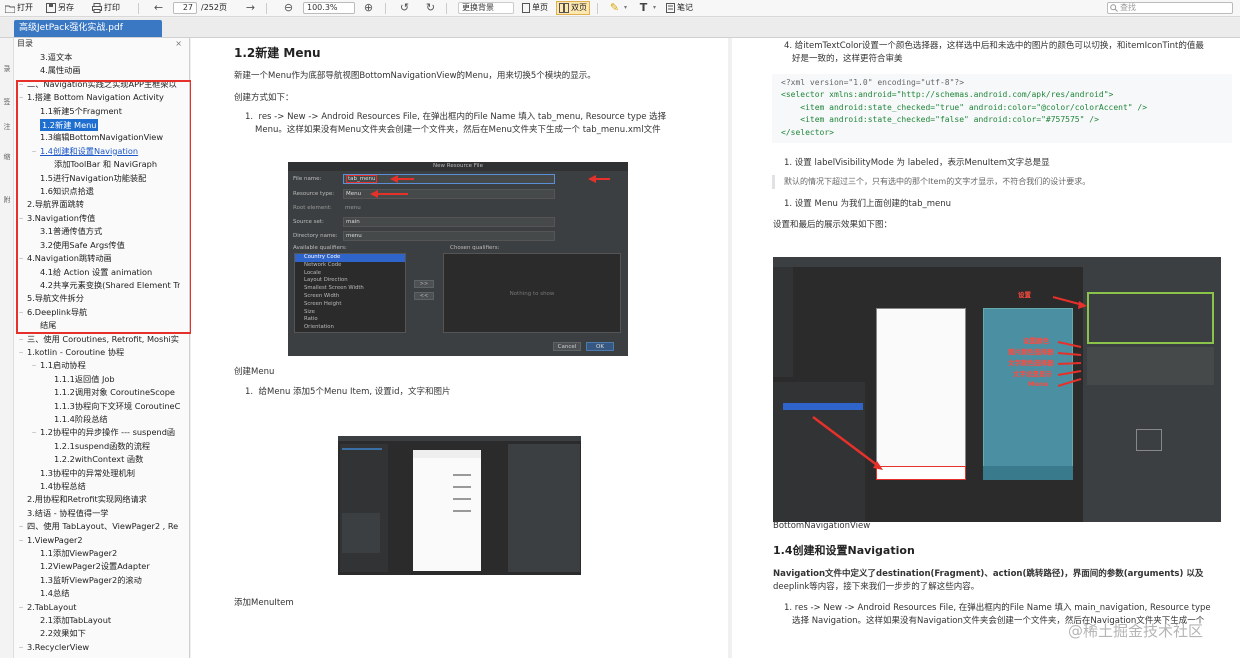 The height and width of the screenshot is (658, 1240). I want to click on outline-item: 1.1.2调用对象 CoroutineScope, so click(97, 392).